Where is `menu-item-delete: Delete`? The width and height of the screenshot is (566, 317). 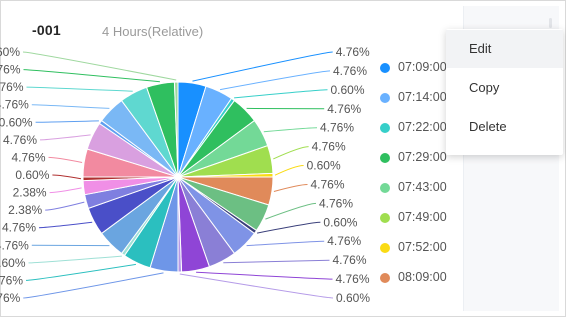
menu-item-delete: Delete is located at coordinates (504, 127).